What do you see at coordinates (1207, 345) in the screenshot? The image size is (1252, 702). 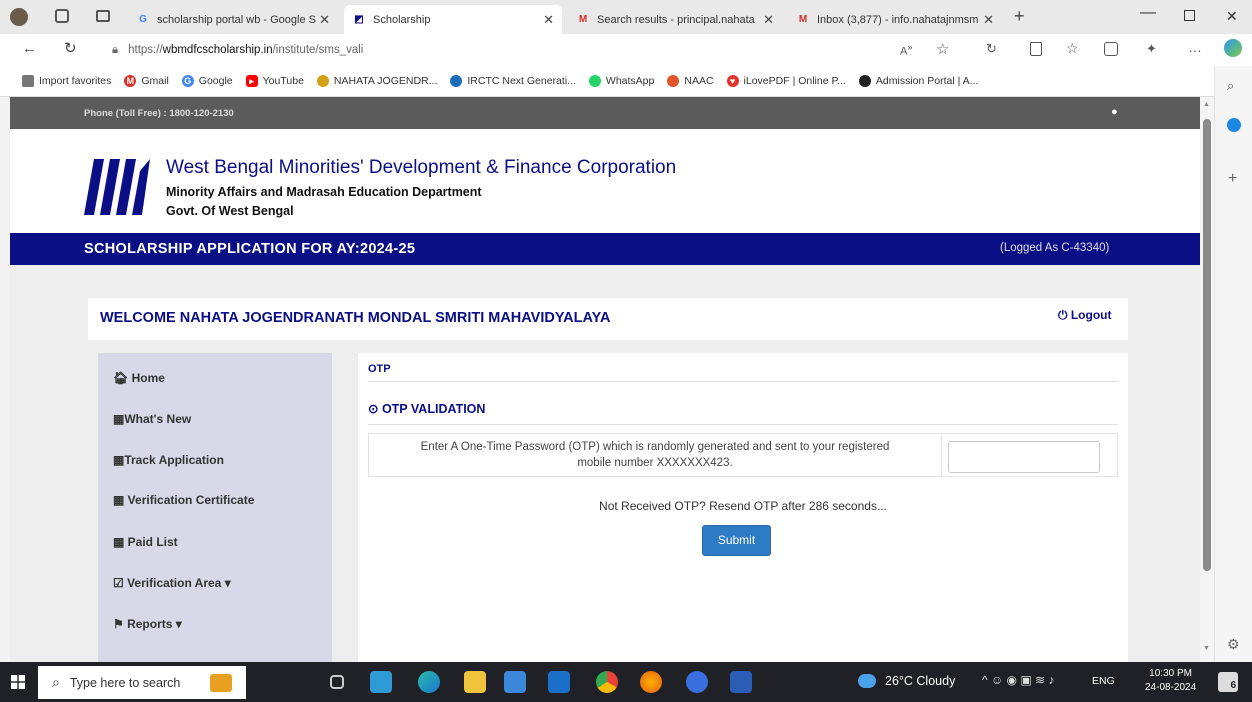 I see `scrollbar-thumb` at bounding box center [1207, 345].